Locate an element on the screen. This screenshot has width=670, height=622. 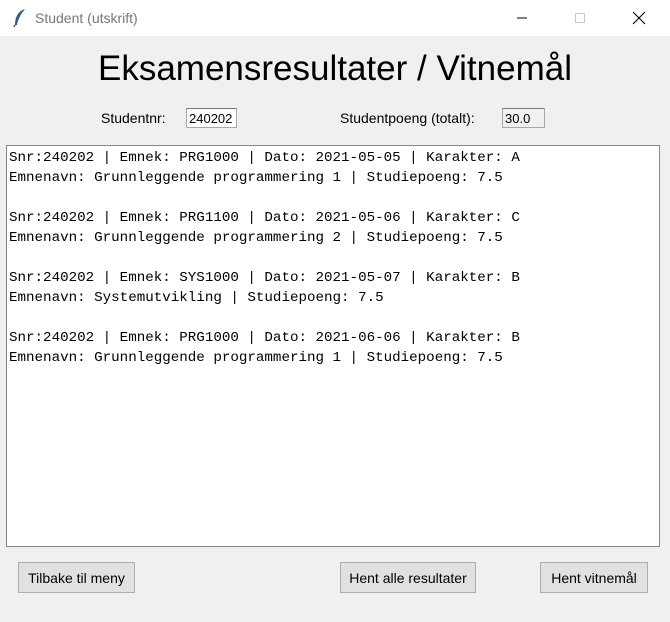
student-points-label: Studentpoeng (totalt): is located at coordinates (407, 118).